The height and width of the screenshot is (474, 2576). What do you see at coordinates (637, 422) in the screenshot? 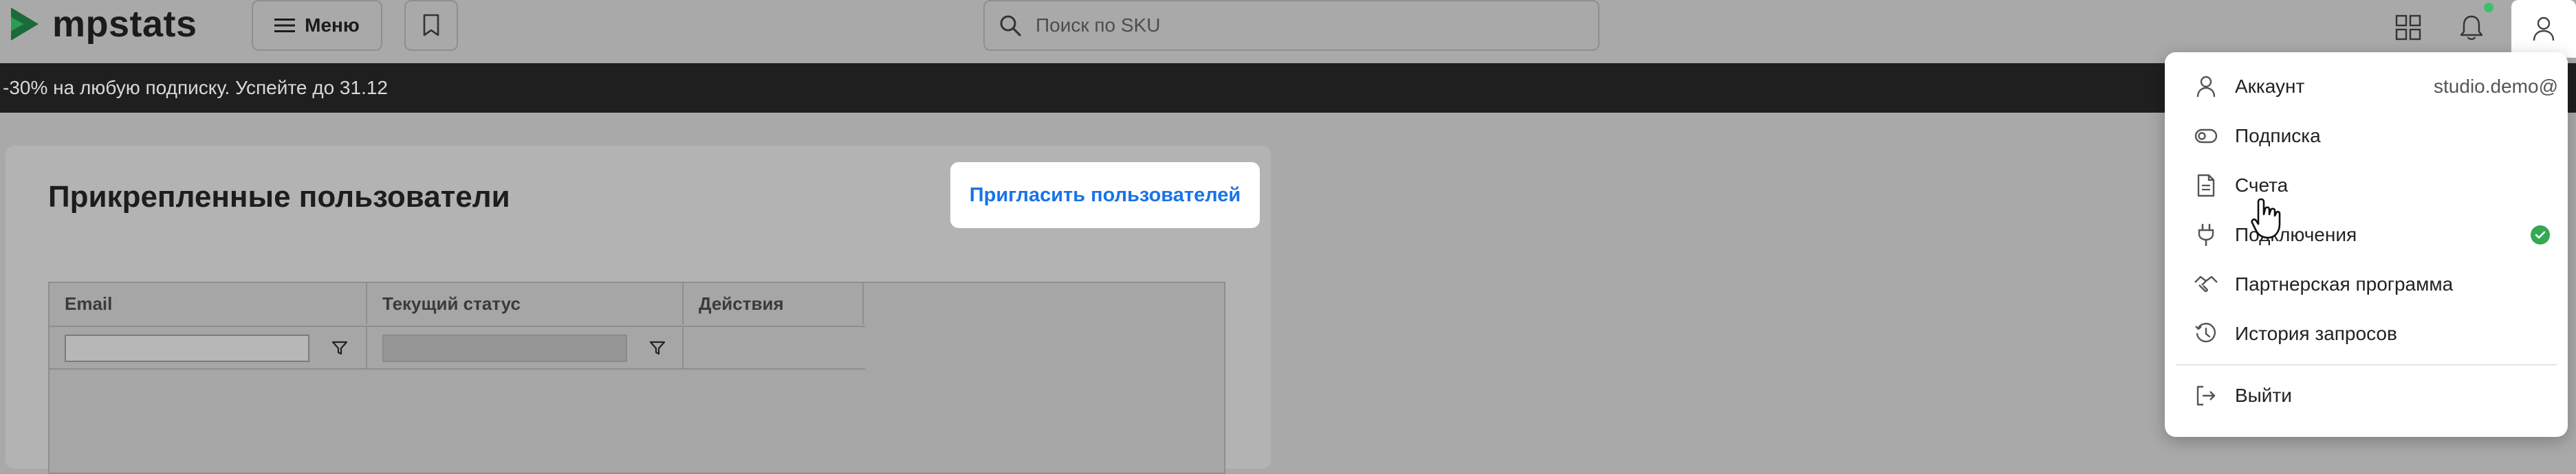
I see `table-body` at bounding box center [637, 422].